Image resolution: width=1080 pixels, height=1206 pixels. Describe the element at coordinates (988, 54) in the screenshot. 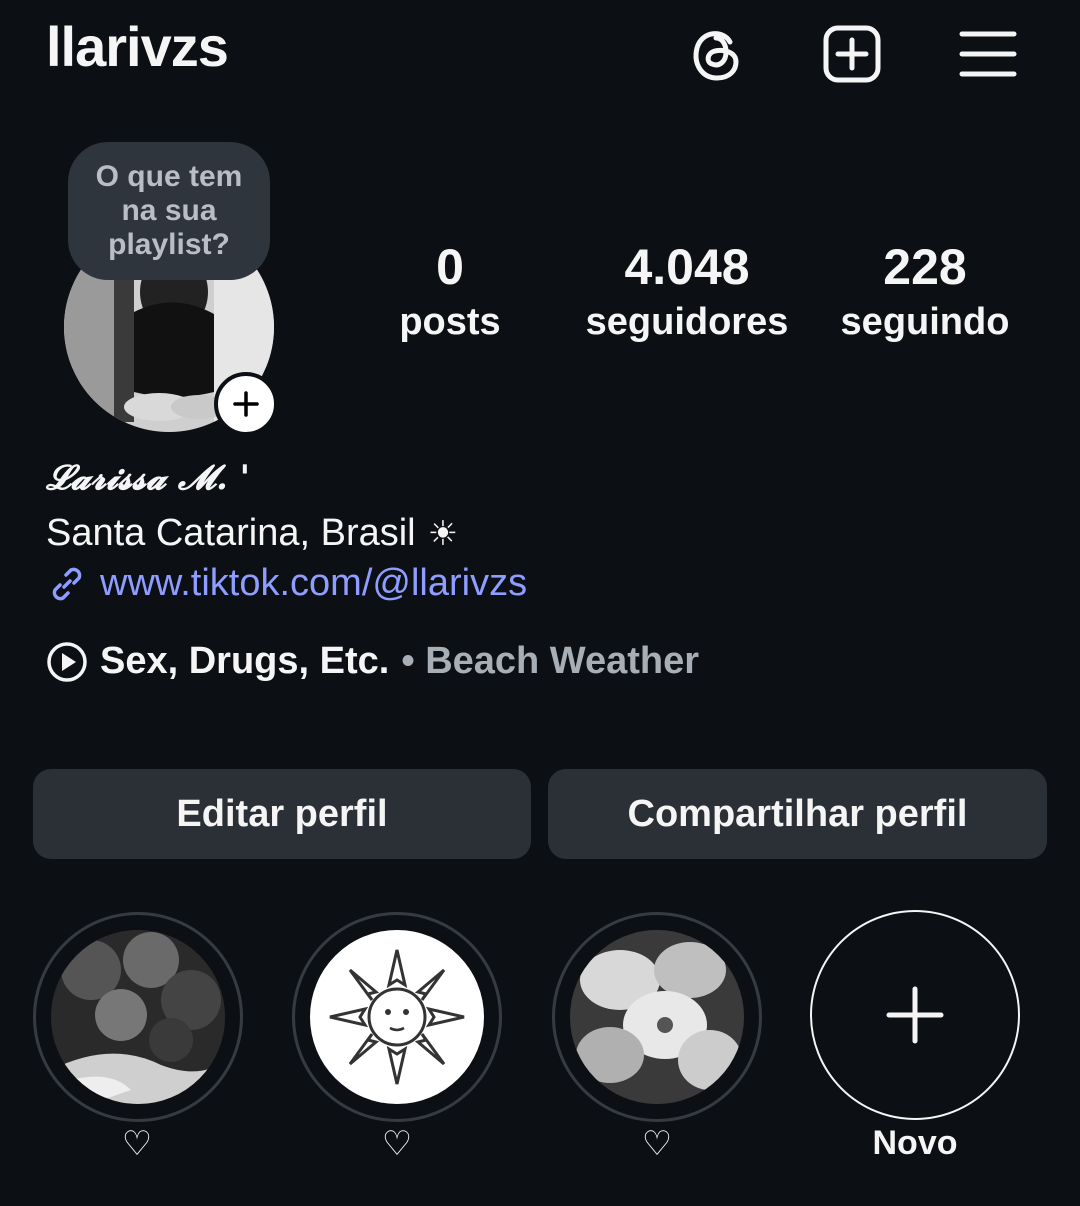

I see `menu-icon` at that location.